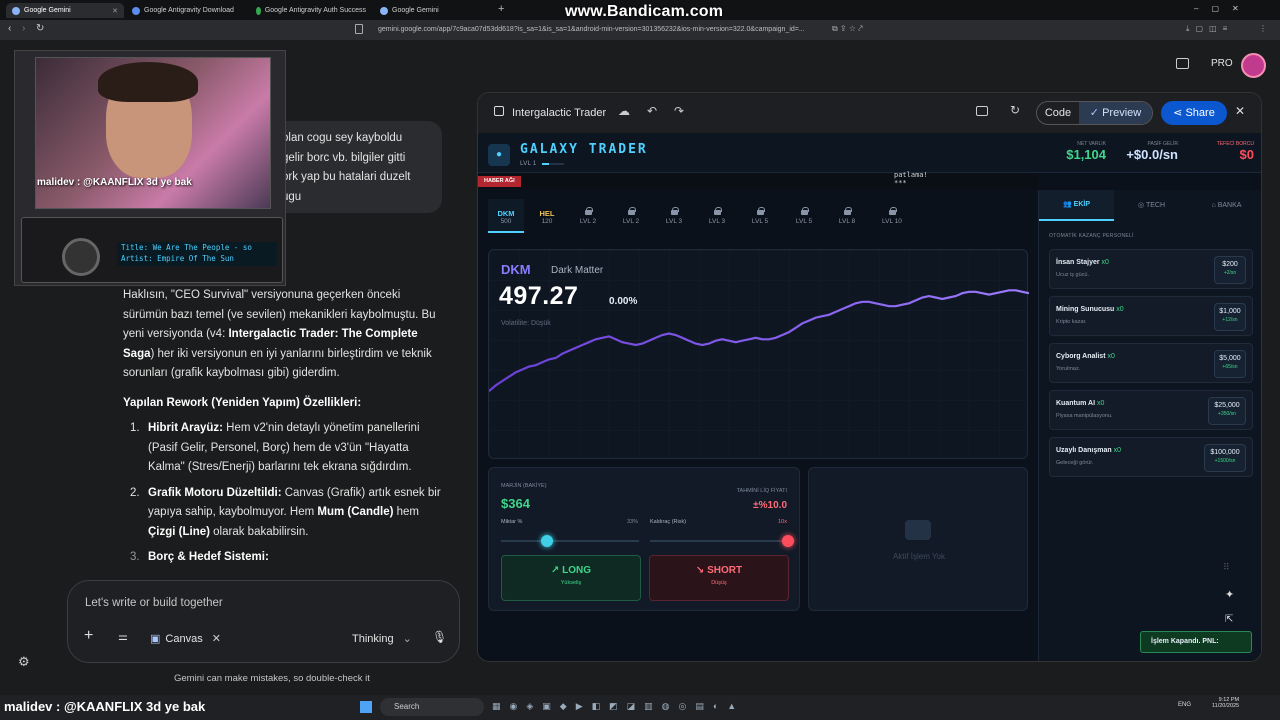 The image size is (1280, 720). What do you see at coordinates (758, 180) in the screenshot?
I see `news-ticker: HABER AĞI patlama! ***` at bounding box center [758, 180].